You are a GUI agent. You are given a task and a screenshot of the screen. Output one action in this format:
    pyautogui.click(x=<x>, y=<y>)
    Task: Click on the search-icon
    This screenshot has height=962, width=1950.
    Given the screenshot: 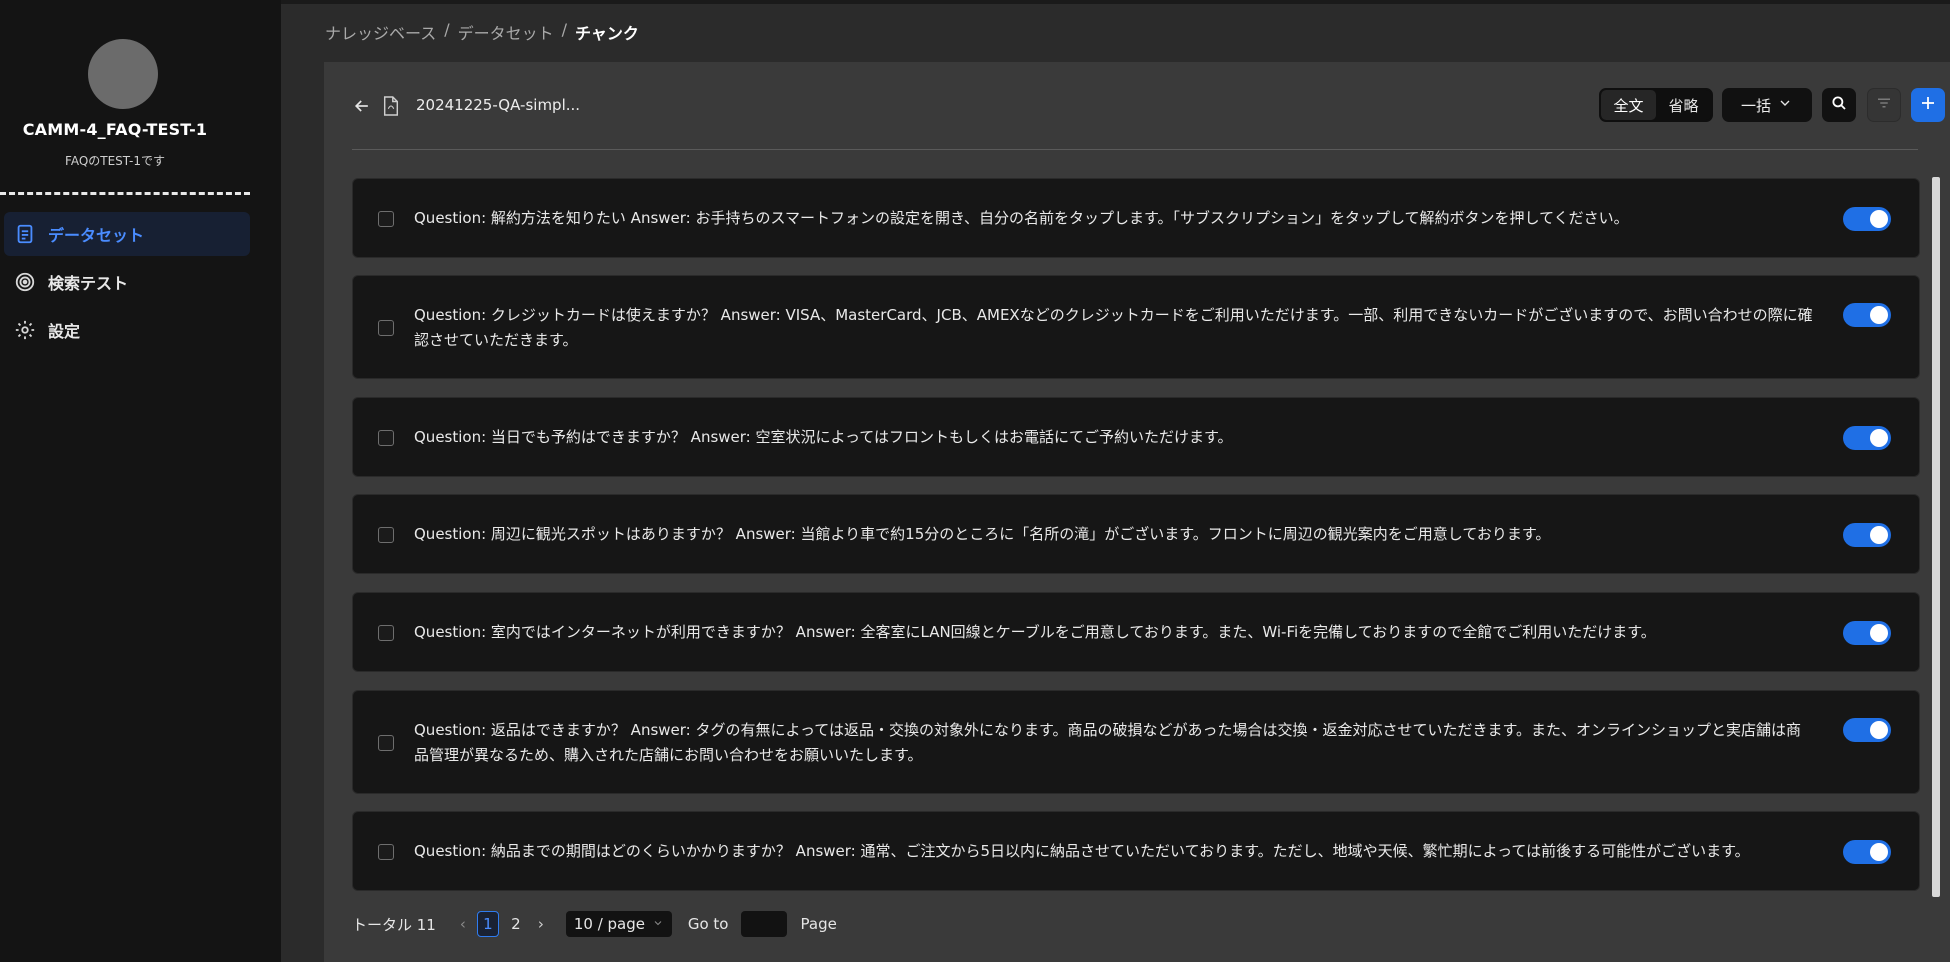 What is the action you would take?
    pyautogui.click(x=1839, y=105)
    